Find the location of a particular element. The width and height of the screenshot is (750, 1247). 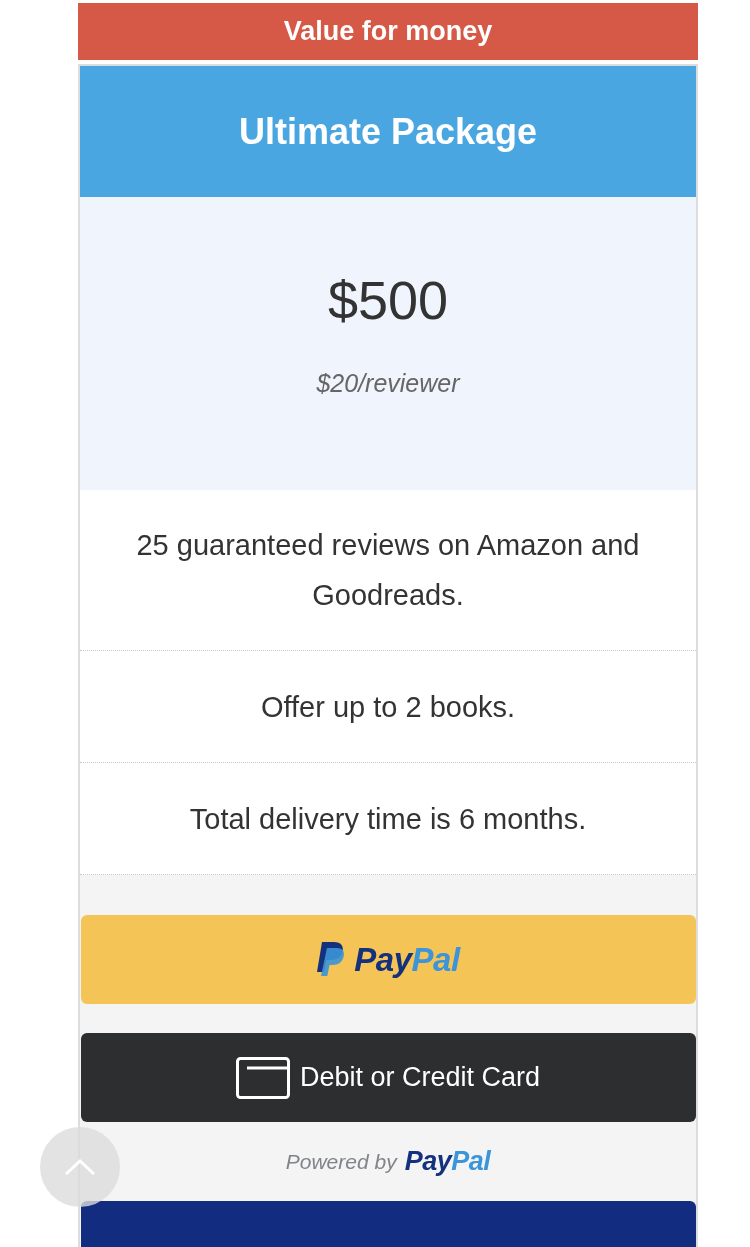

paypal-button: PayPal is located at coordinates (388, 959).